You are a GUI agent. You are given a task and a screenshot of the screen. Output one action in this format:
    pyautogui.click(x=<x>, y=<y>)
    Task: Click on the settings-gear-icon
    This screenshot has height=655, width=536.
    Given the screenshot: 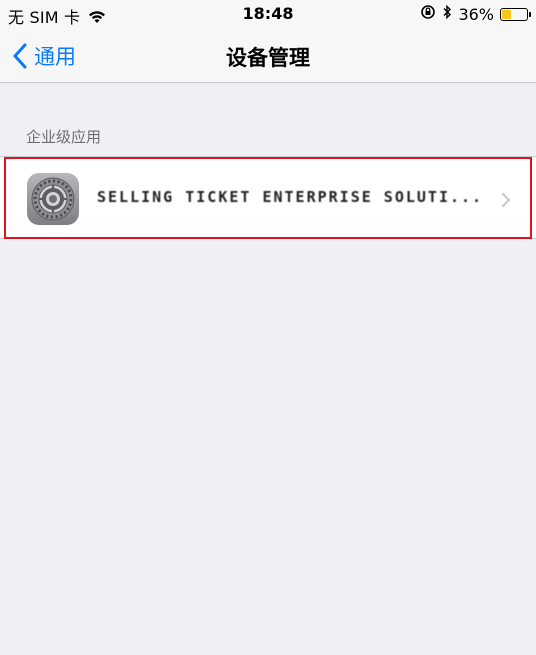 What is the action you would take?
    pyautogui.click(x=53, y=199)
    